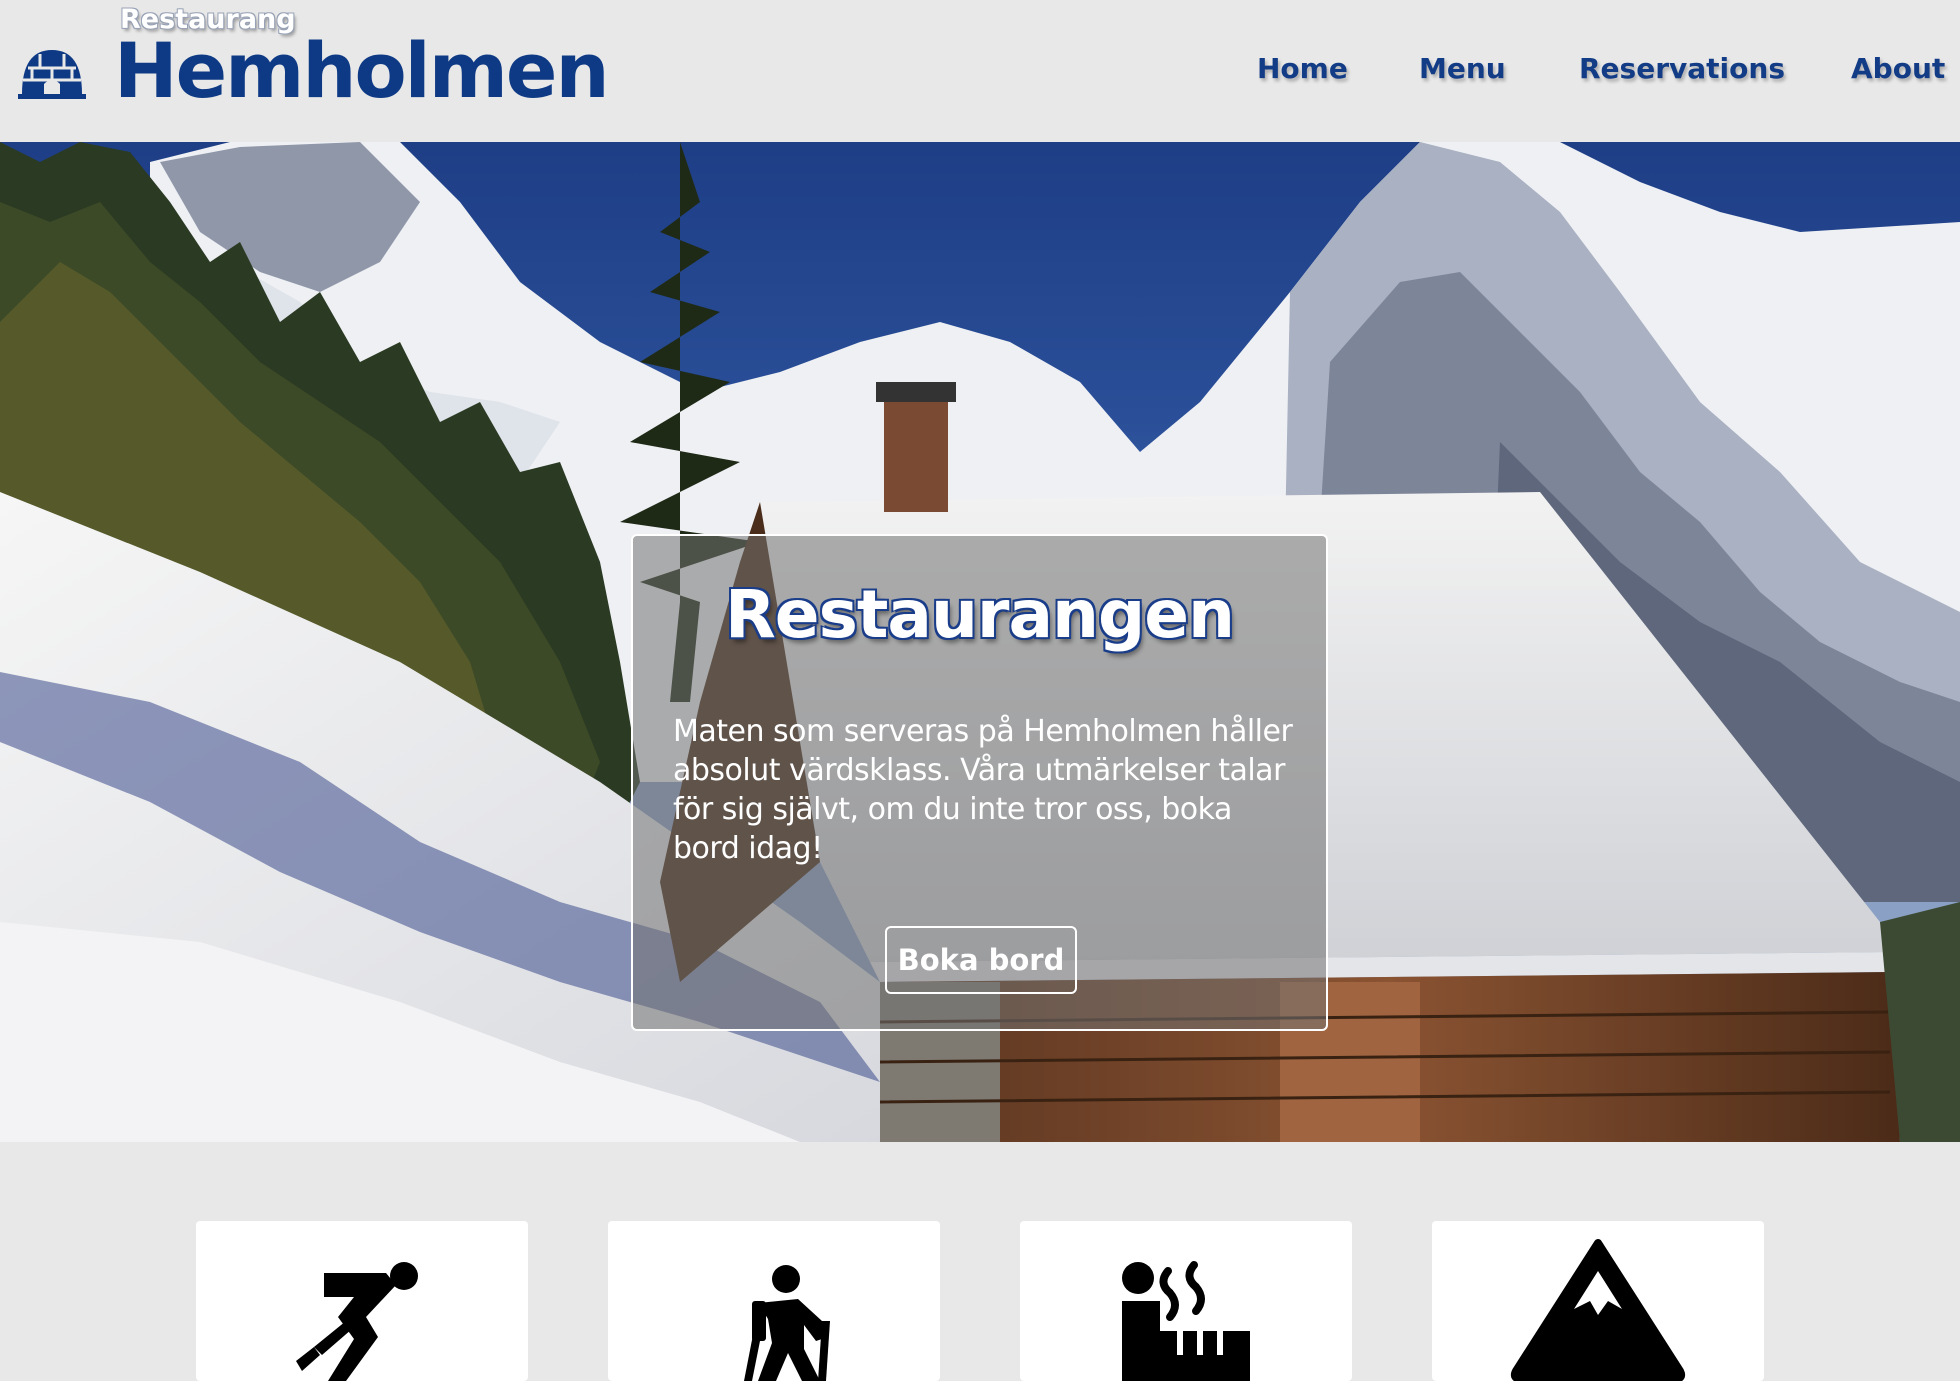 This screenshot has width=1960, height=1381. I want to click on igloo-icon, so click(52, 71).